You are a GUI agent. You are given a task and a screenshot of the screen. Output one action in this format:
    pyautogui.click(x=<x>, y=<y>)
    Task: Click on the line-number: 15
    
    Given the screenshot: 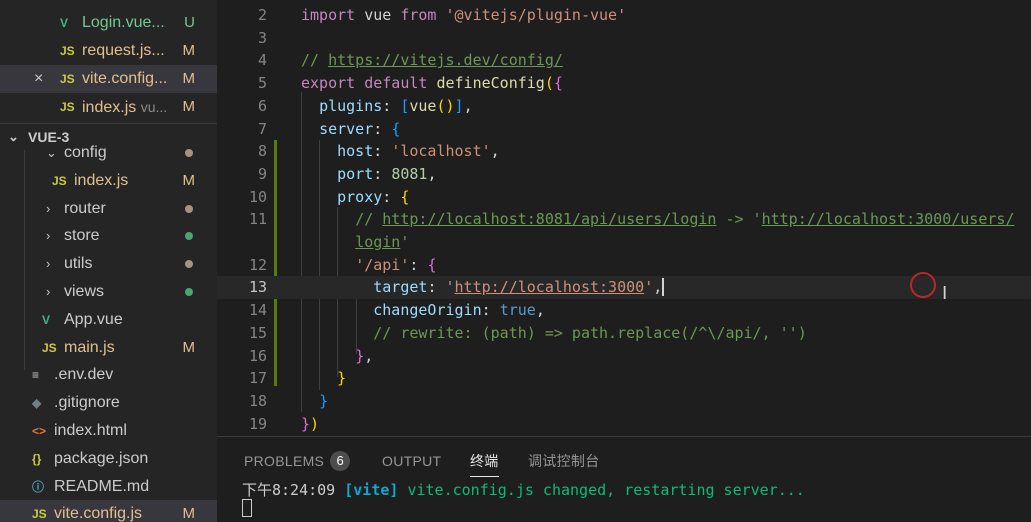 What is the action you would take?
    pyautogui.click(x=257, y=332)
    